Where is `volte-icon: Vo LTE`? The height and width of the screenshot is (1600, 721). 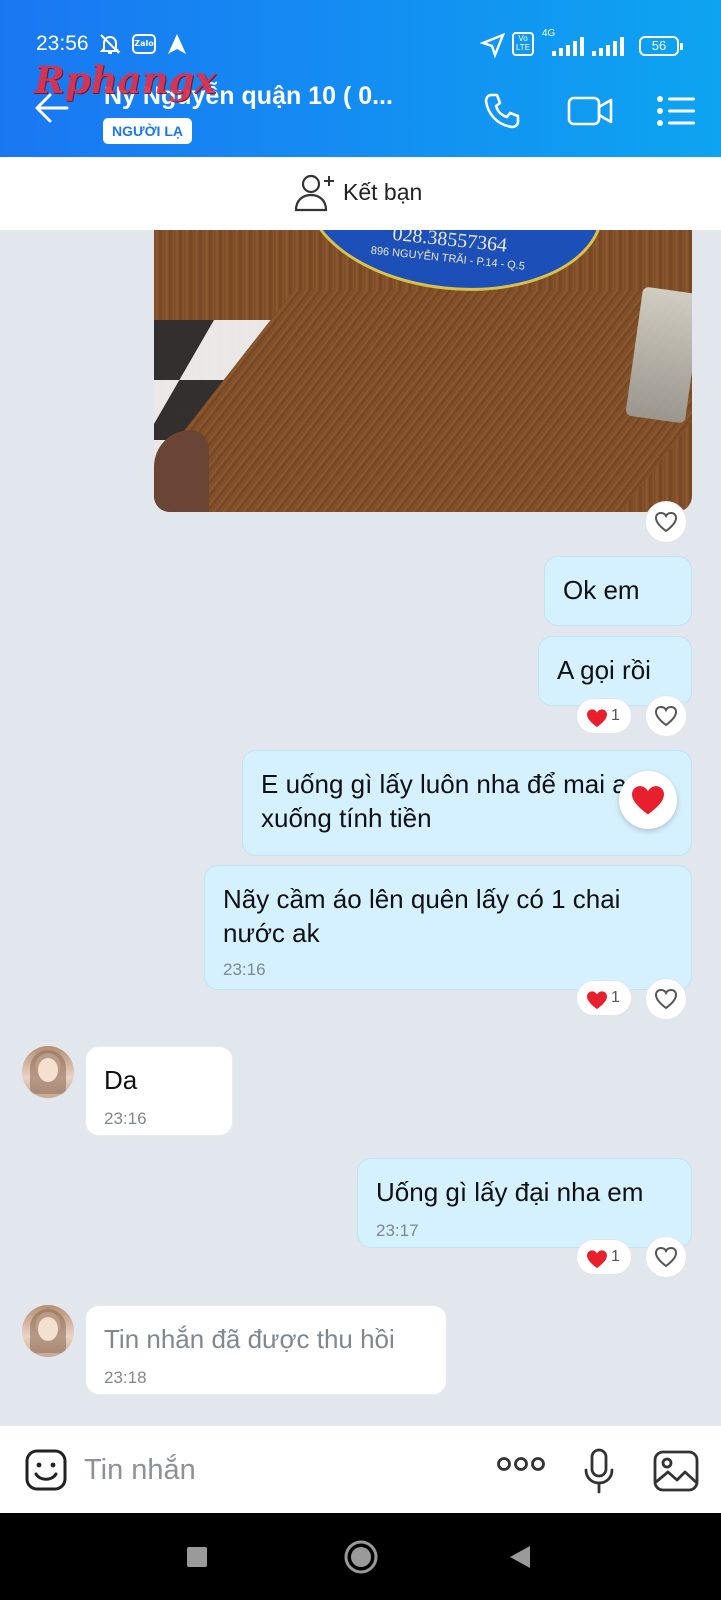 volte-icon: Vo LTE is located at coordinates (523, 44).